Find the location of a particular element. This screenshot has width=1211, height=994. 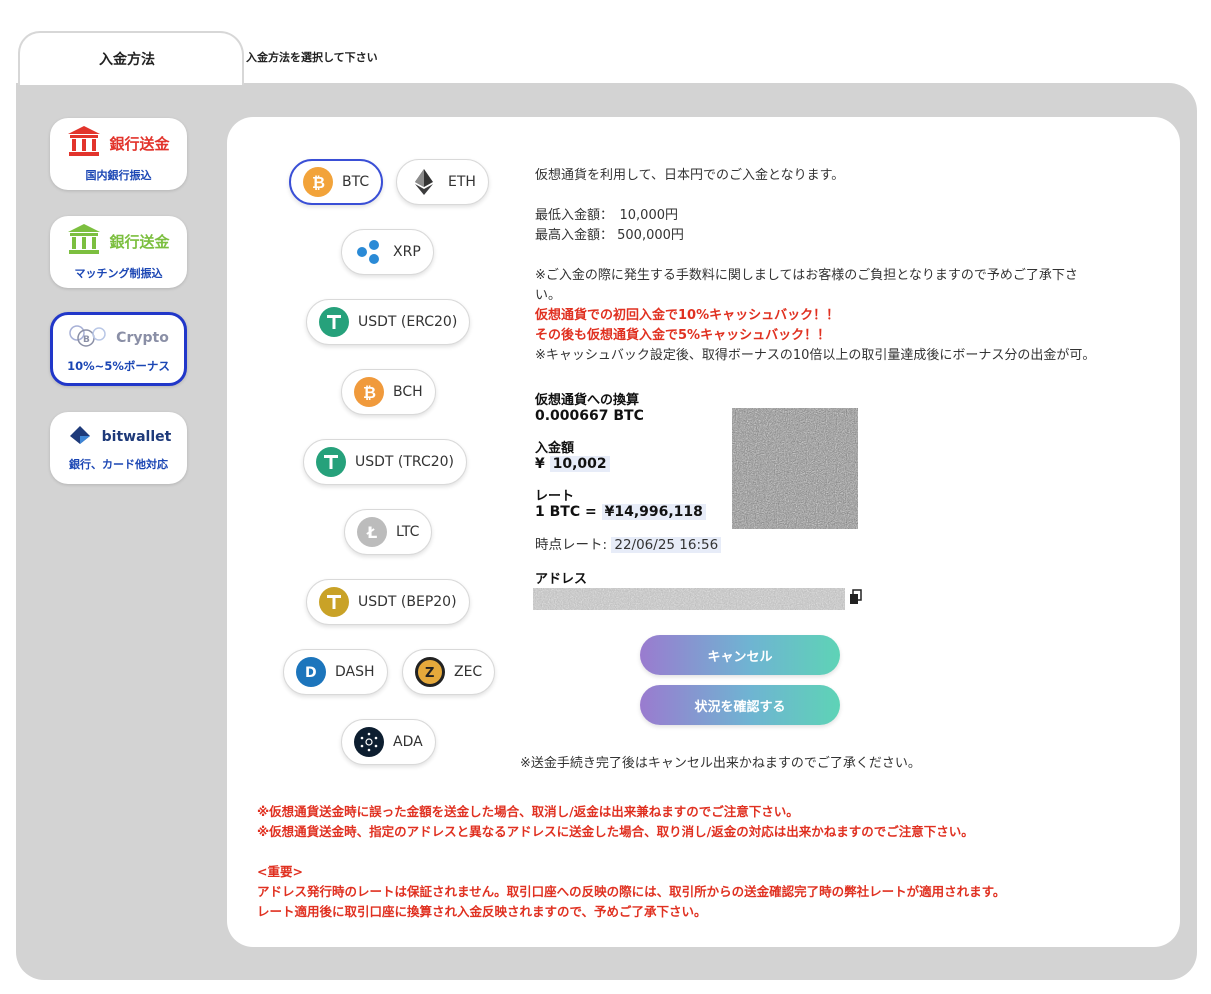

method-sub: 国内銀行振込 is located at coordinates (118, 175).